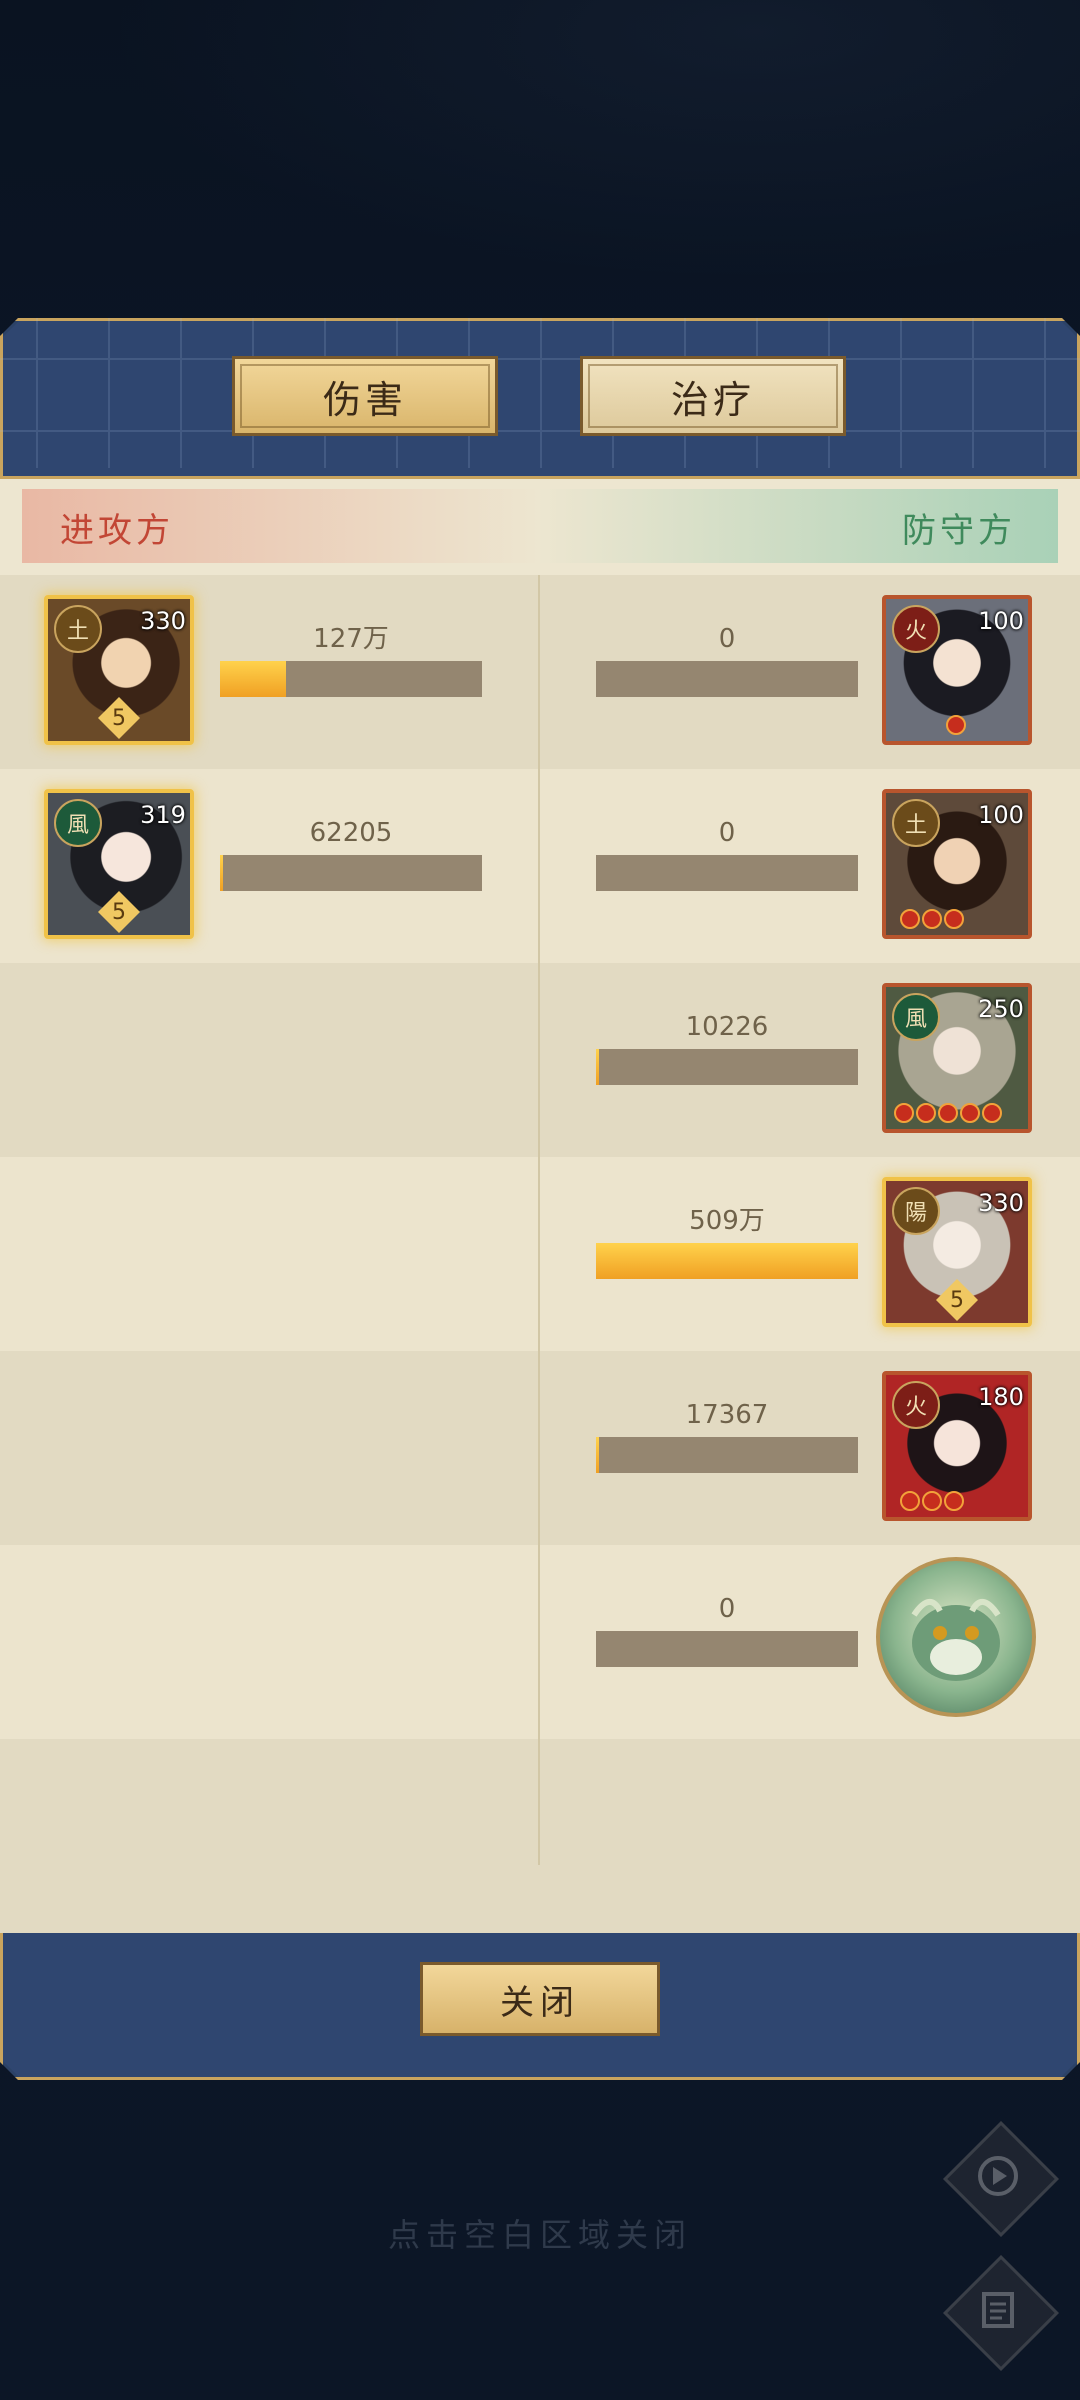 The width and height of the screenshot is (1080, 2400). Describe the element at coordinates (957, 1446) in the screenshot. I see `defender-hero-avatar: 火 180` at that location.